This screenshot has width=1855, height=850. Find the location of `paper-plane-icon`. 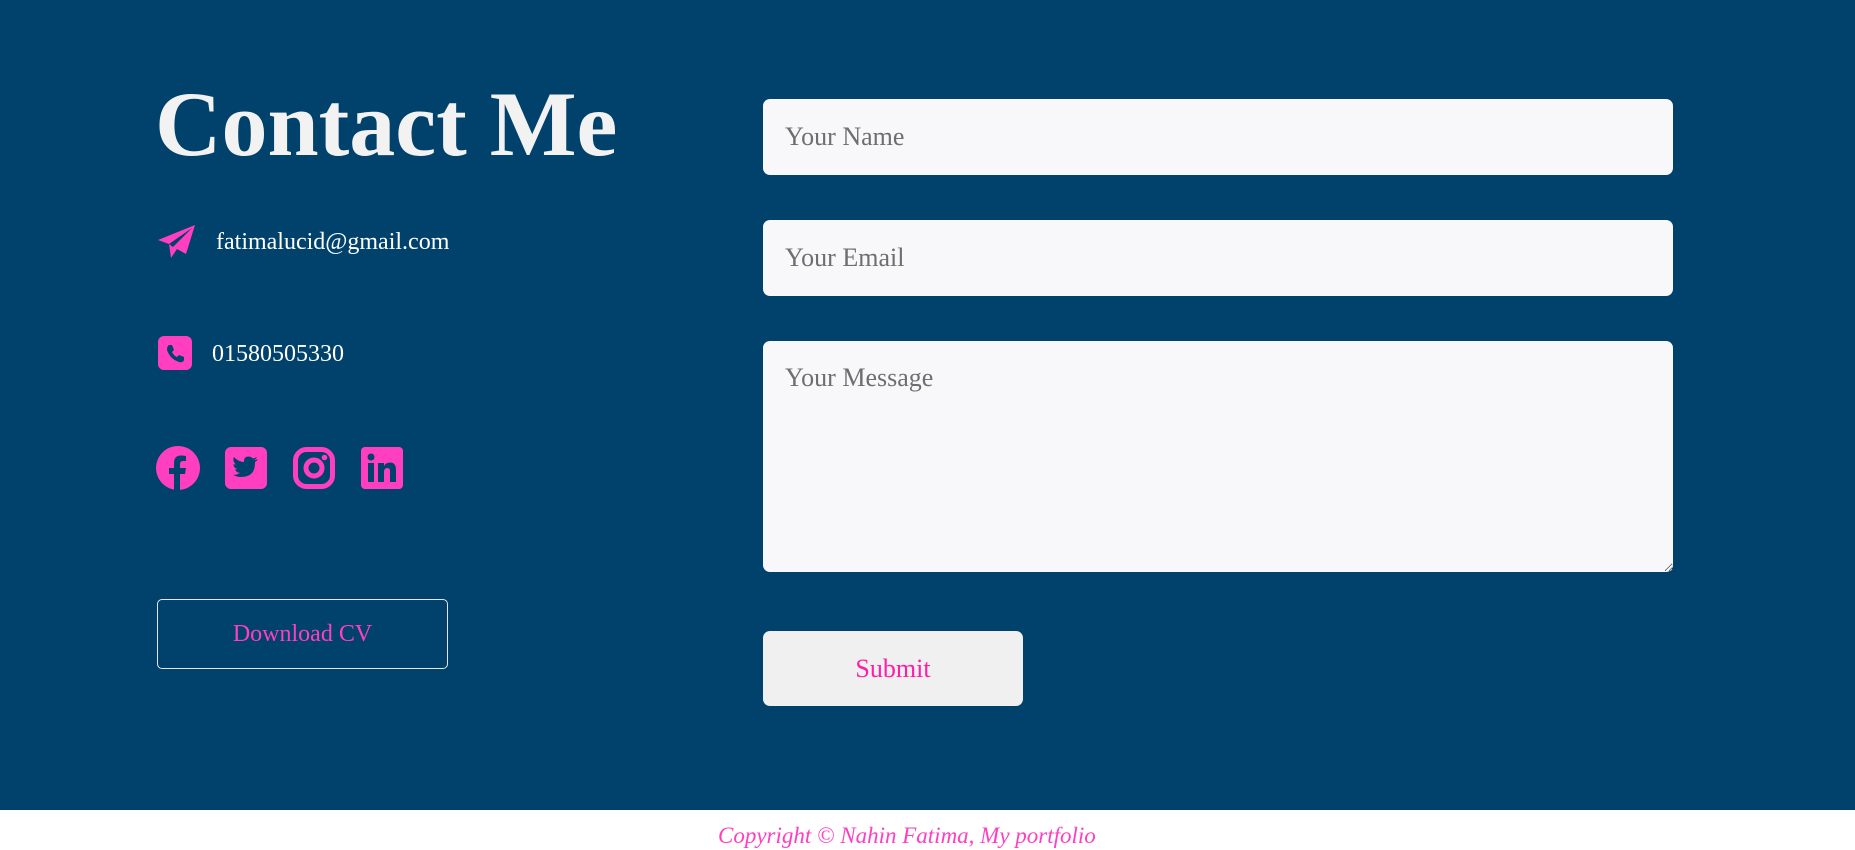

paper-plane-icon is located at coordinates (176, 242).